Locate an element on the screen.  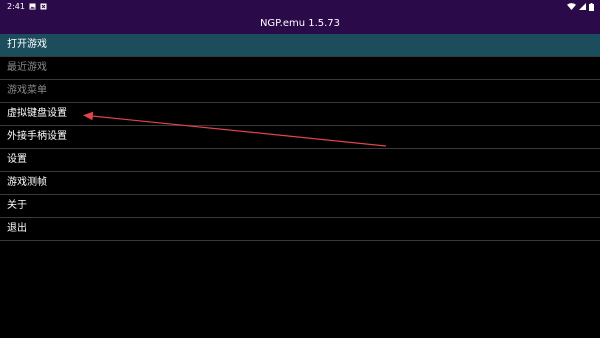
menu-item-label: 打开游戏 is located at coordinates (27, 44).